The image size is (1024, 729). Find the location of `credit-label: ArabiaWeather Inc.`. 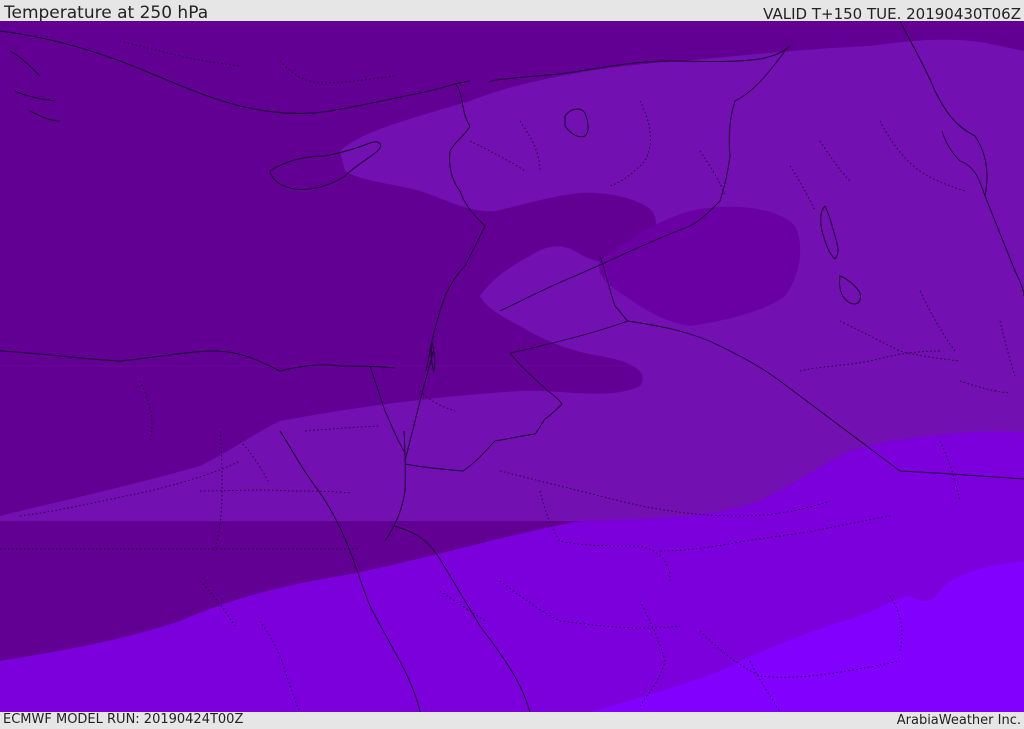

credit-label: ArabiaWeather Inc. is located at coordinates (958, 720).